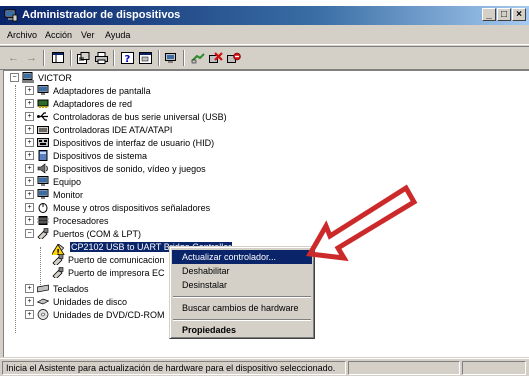 Image resolution: width=529 pixels, height=377 pixels. What do you see at coordinates (58, 35) in the screenshot?
I see `menu-accion: Acción` at bounding box center [58, 35].